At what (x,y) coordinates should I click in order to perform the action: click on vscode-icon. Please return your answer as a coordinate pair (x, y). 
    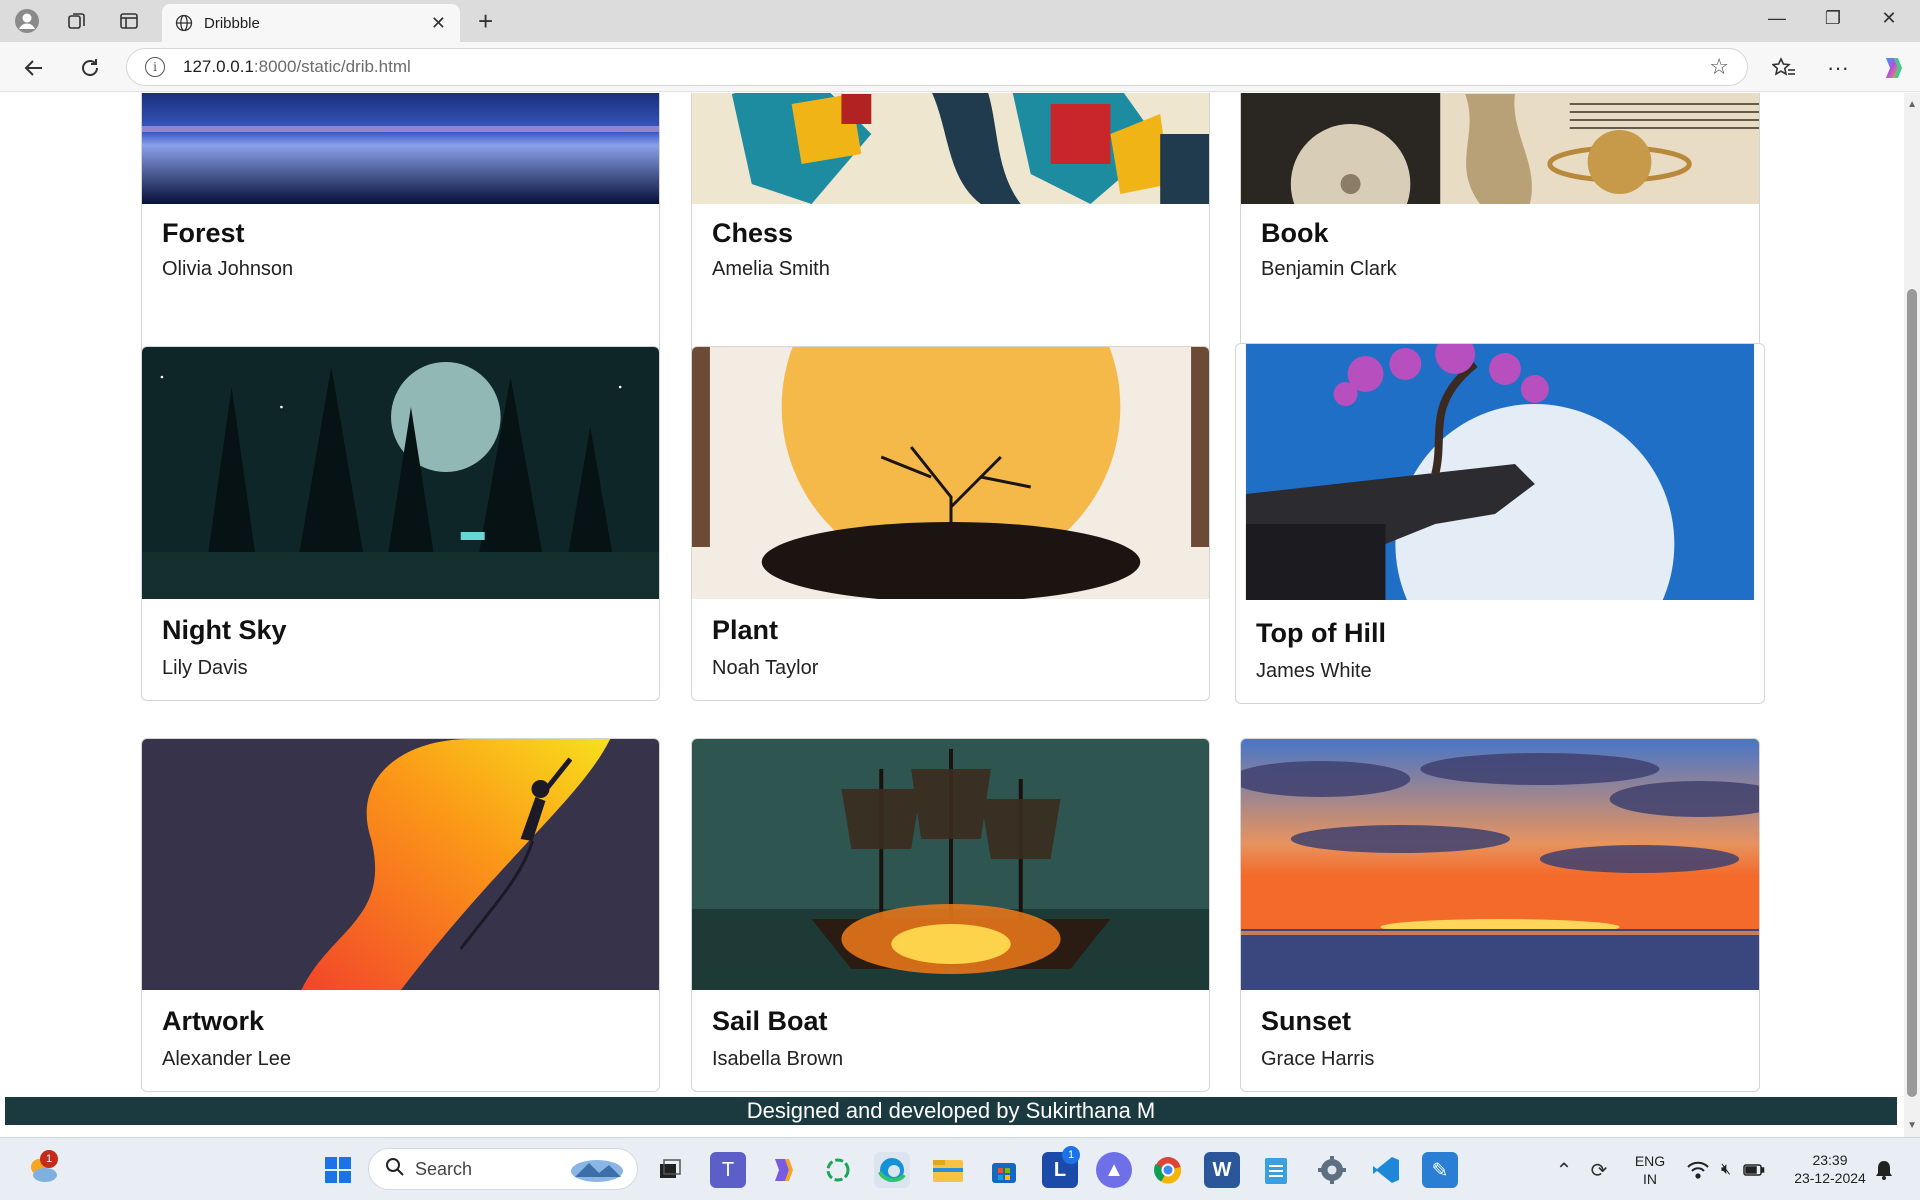
    Looking at the image, I should click on (1386, 1170).